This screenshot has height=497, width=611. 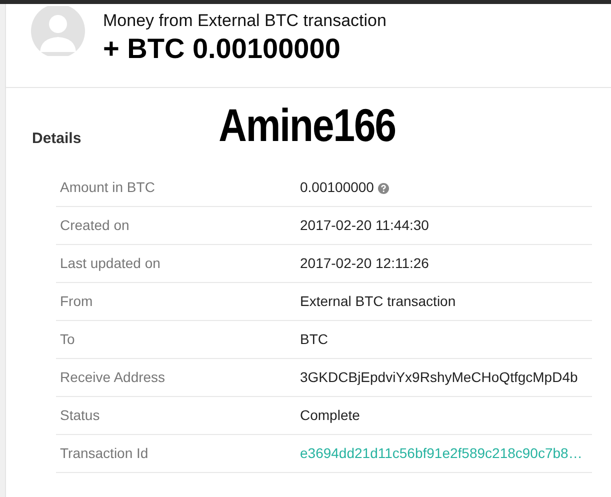 What do you see at coordinates (67, 339) in the screenshot?
I see `field-label: To` at bounding box center [67, 339].